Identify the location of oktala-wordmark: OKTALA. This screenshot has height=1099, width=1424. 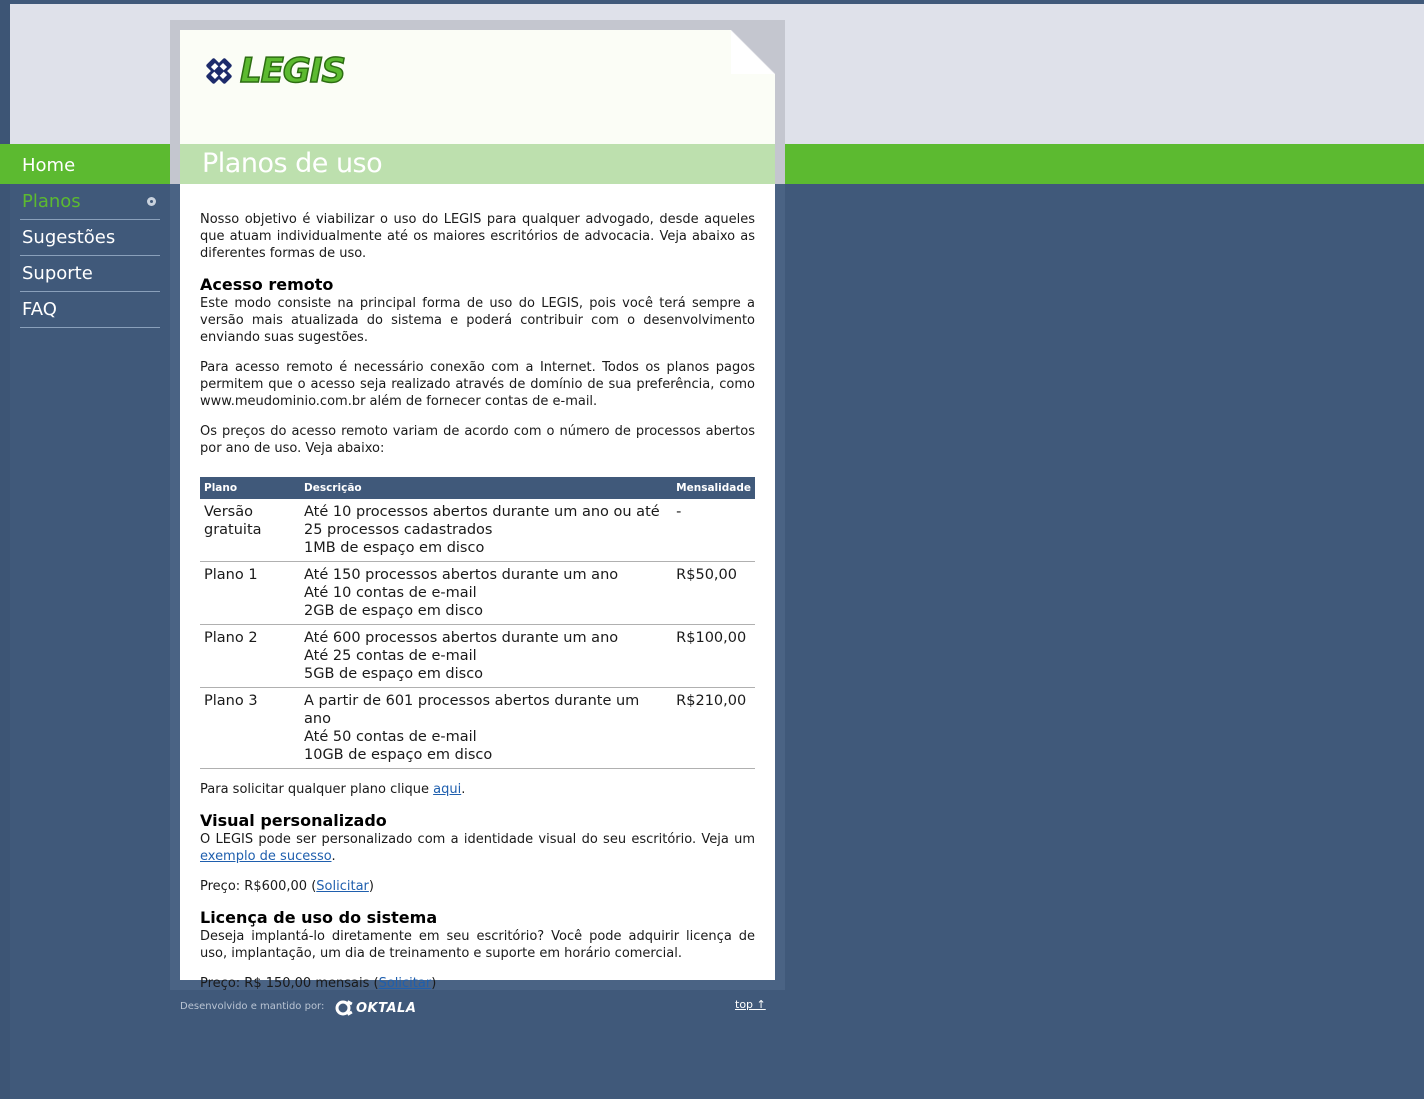
(386, 1008).